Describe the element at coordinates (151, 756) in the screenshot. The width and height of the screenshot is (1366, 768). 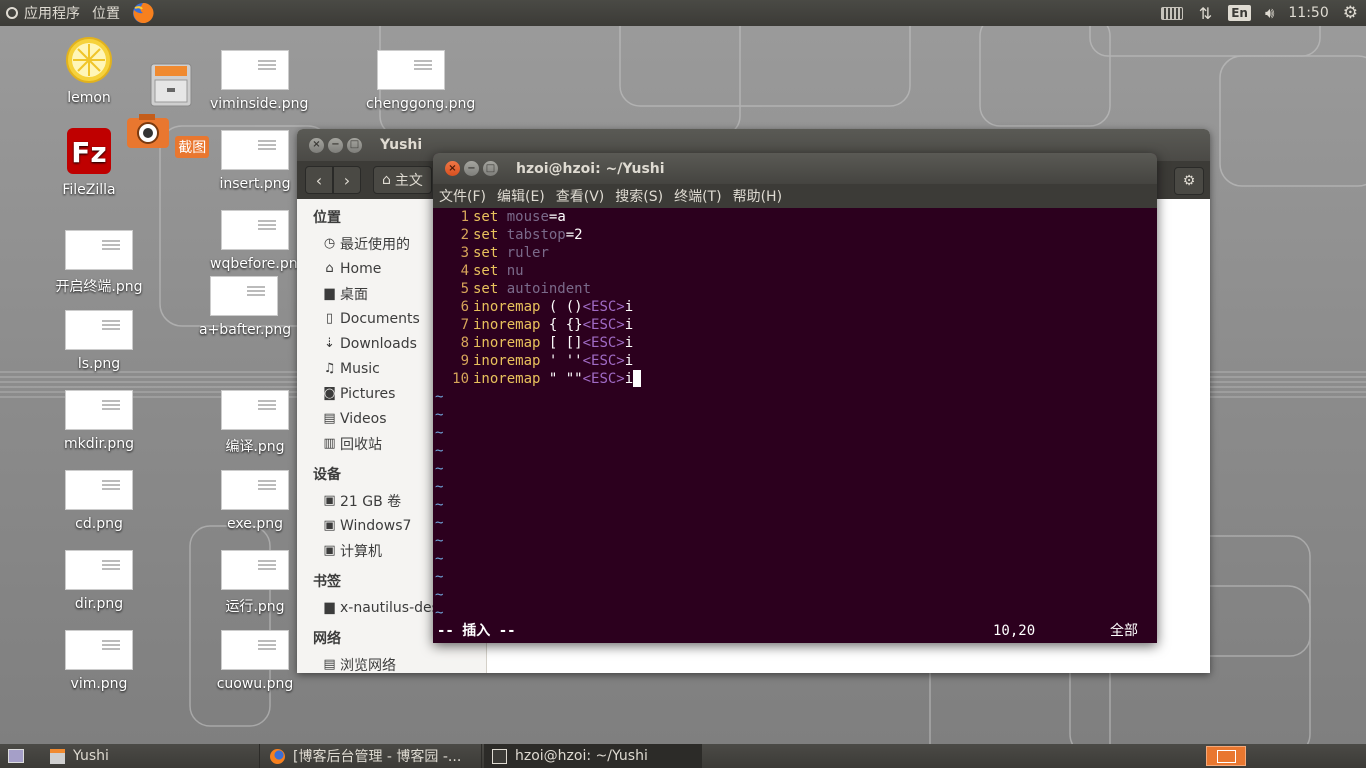
I see `task-file-manager: Yushi` at that location.